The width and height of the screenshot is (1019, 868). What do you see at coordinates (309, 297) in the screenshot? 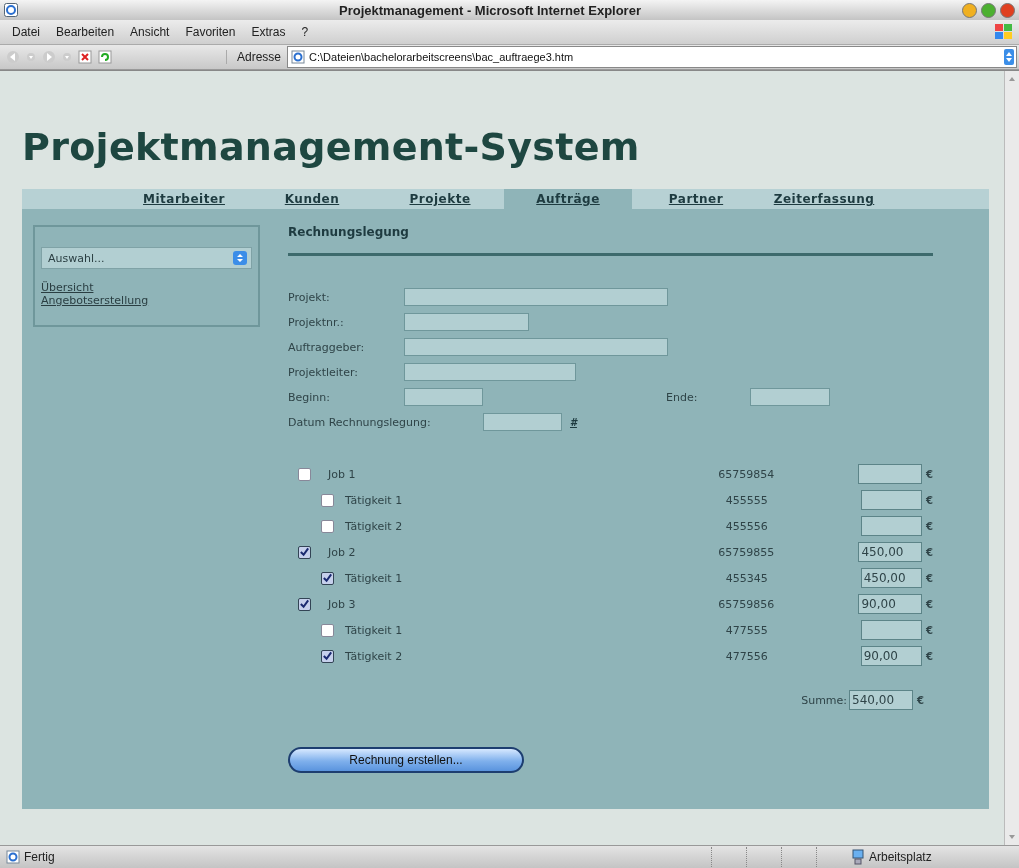
I see `field-label: Projekt:` at bounding box center [309, 297].